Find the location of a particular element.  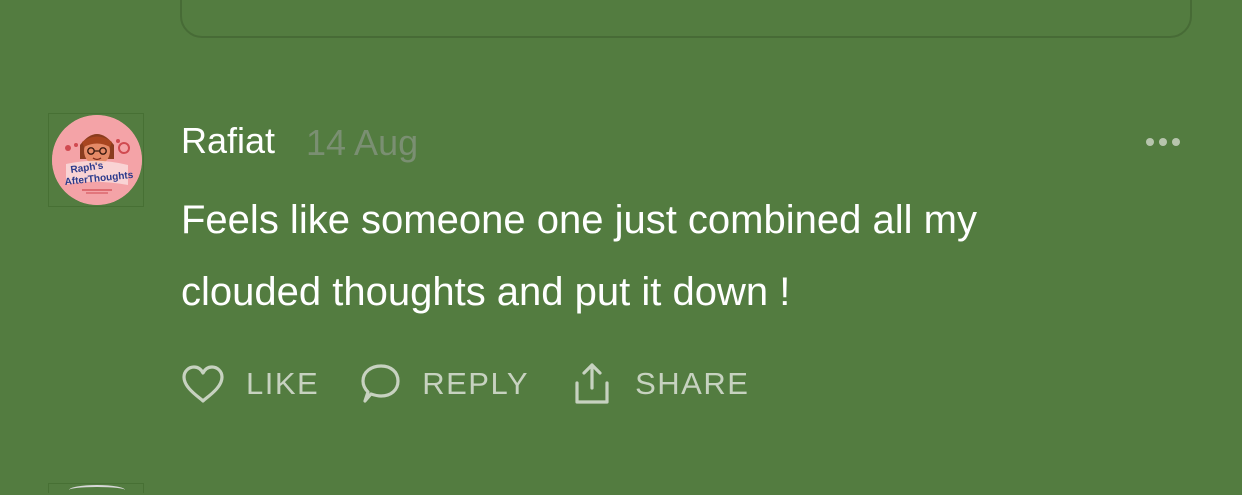

share-label: SHARE is located at coordinates (692, 383).